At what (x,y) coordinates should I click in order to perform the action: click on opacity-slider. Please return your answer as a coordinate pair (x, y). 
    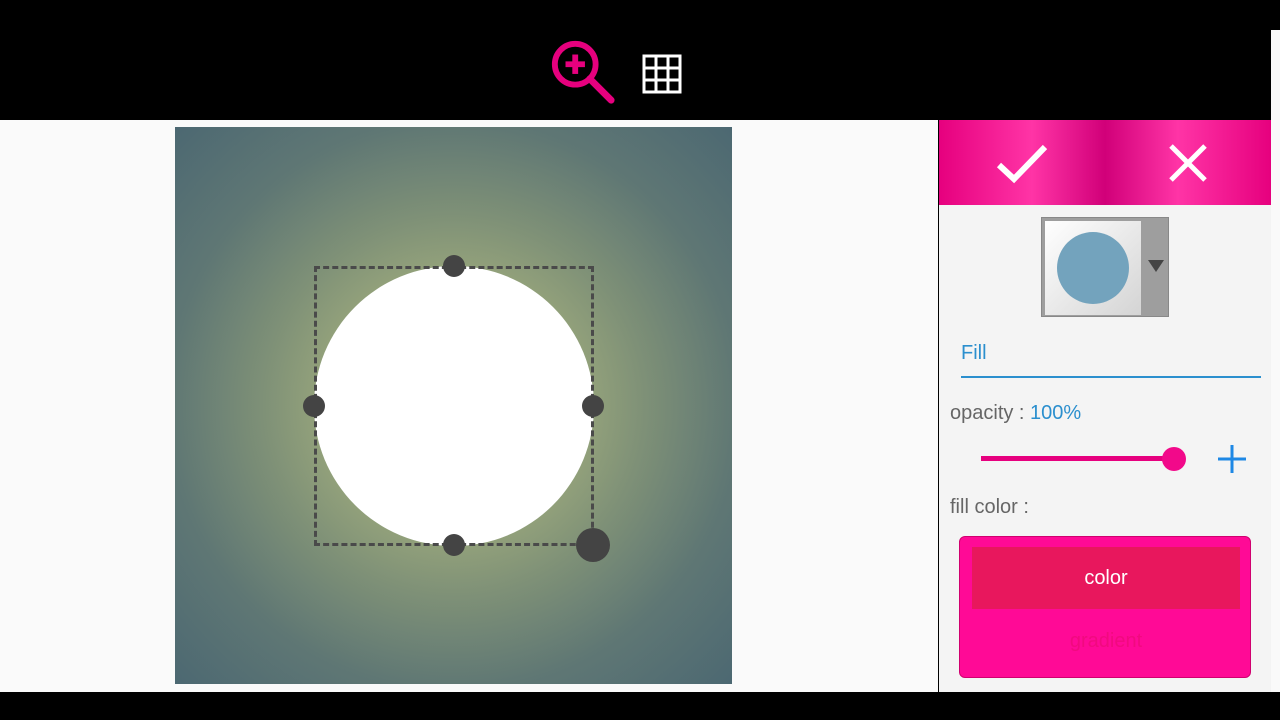
    Looking at the image, I should click on (1083, 458).